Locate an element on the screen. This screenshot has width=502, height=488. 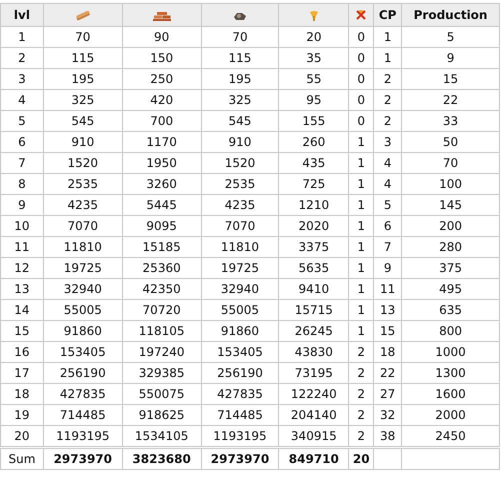
table-cell: 14 is located at coordinates (22, 310).